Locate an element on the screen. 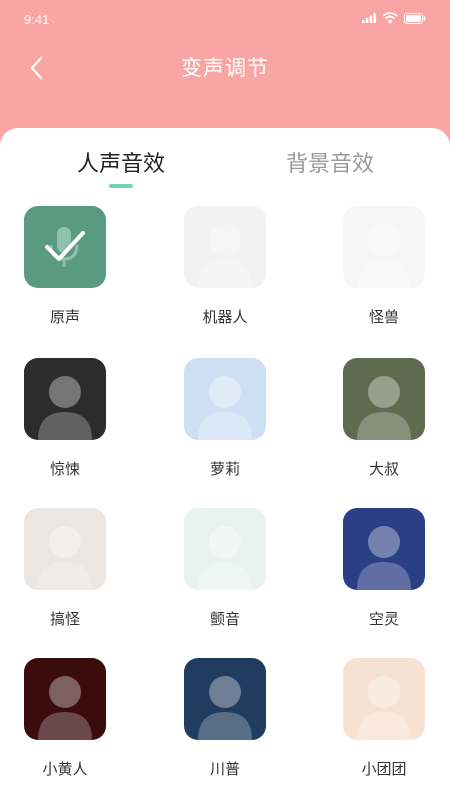  signal-icon is located at coordinates (369, 18).